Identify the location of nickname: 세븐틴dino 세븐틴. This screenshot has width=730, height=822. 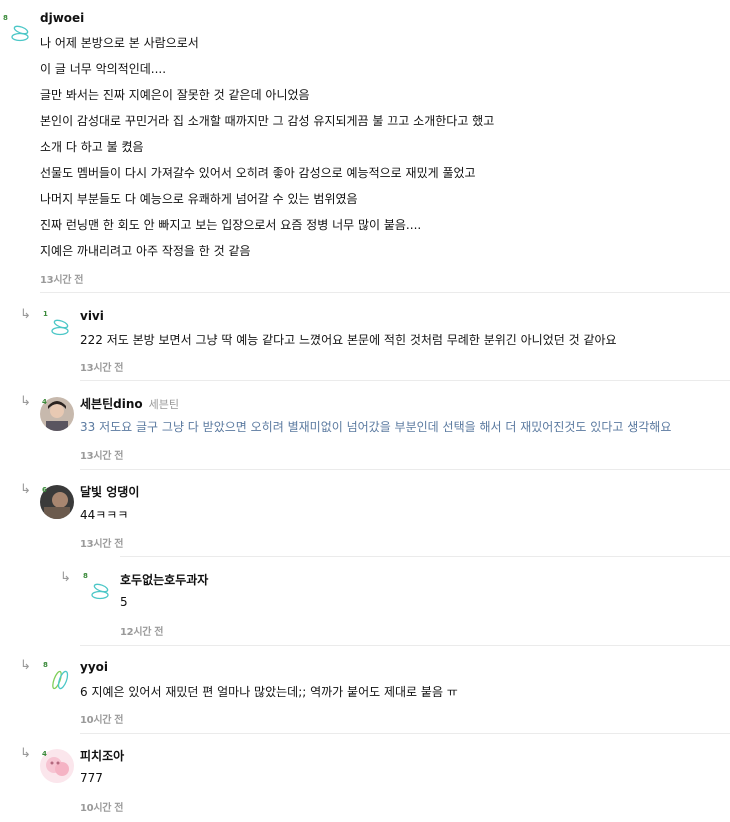
(129, 403).